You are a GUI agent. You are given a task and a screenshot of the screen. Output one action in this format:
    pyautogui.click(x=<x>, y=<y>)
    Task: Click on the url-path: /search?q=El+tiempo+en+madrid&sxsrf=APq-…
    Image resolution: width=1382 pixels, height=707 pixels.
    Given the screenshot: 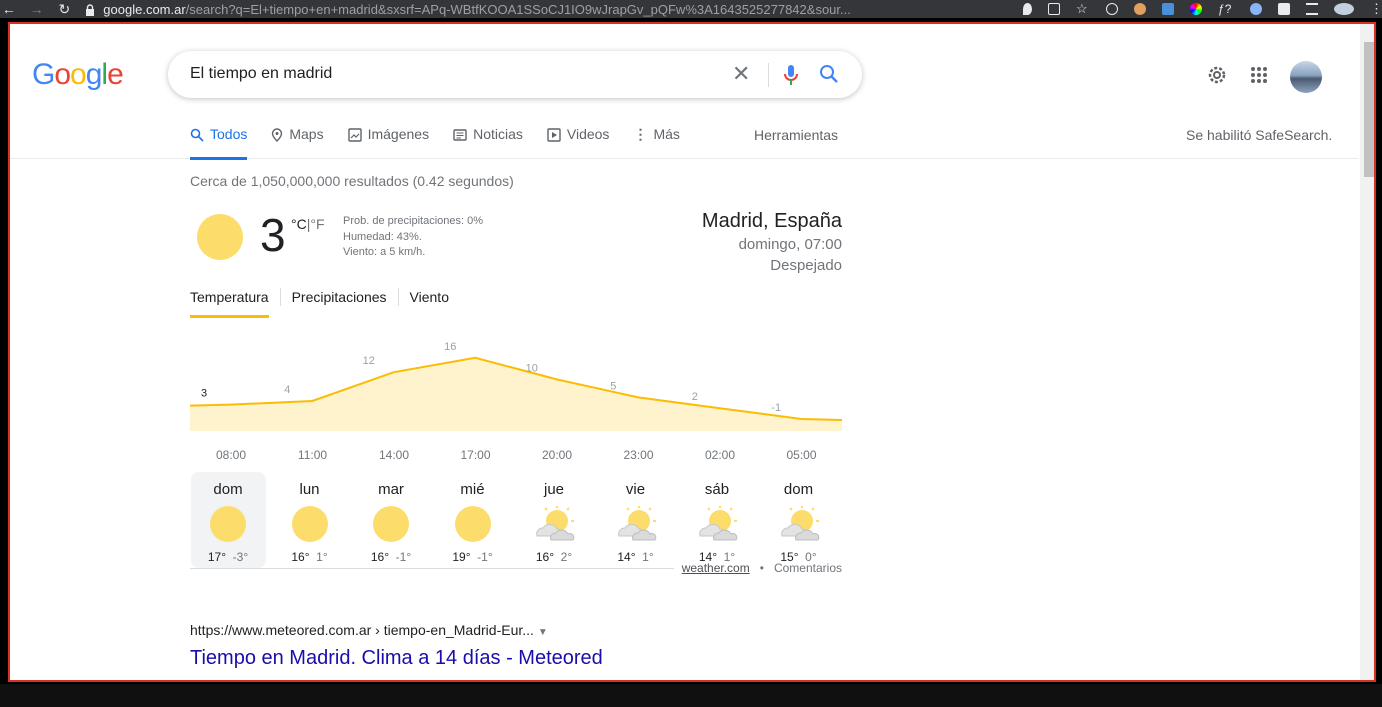 What is the action you would take?
    pyautogui.click(x=518, y=9)
    